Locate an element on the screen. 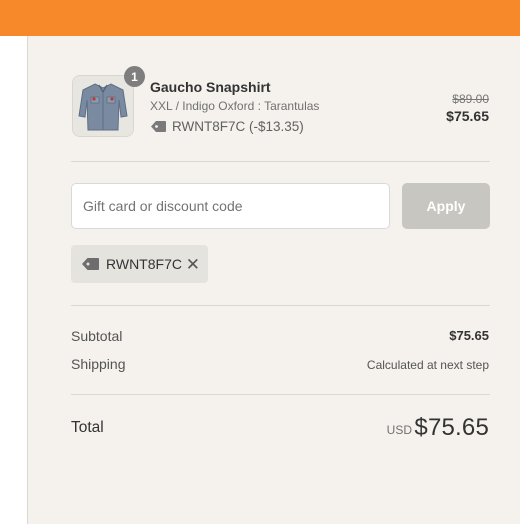  line-price: $75.65 is located at coordinates (467, 116).